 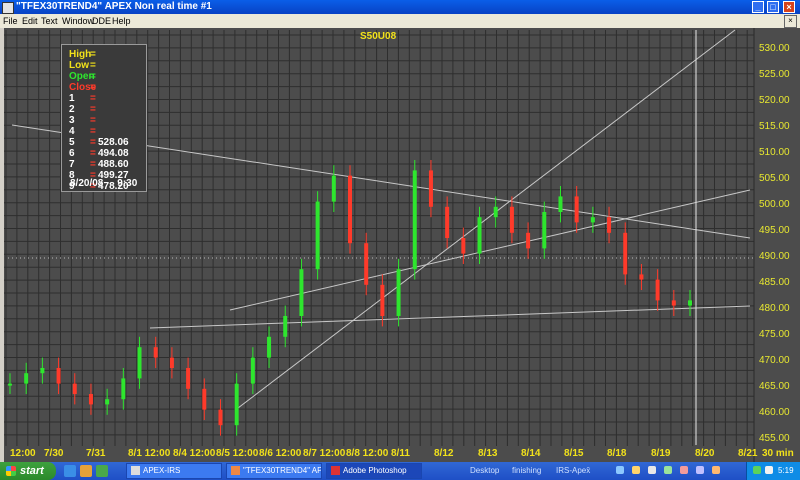 What do you see at coordinates (378, 36) in the screenshot?
I see `chart-symbol: S50U08` at bounding box center [378, 36].